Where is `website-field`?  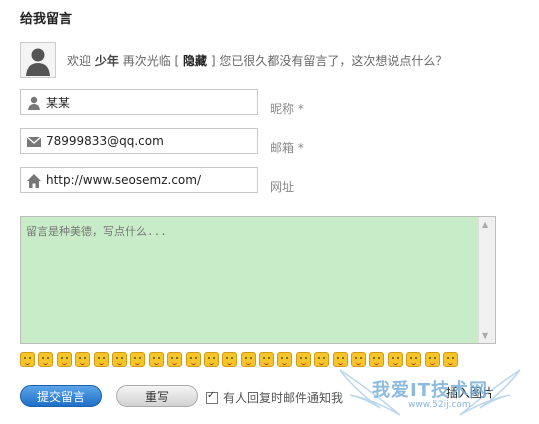
website-field is located at coordinates (139, 180).